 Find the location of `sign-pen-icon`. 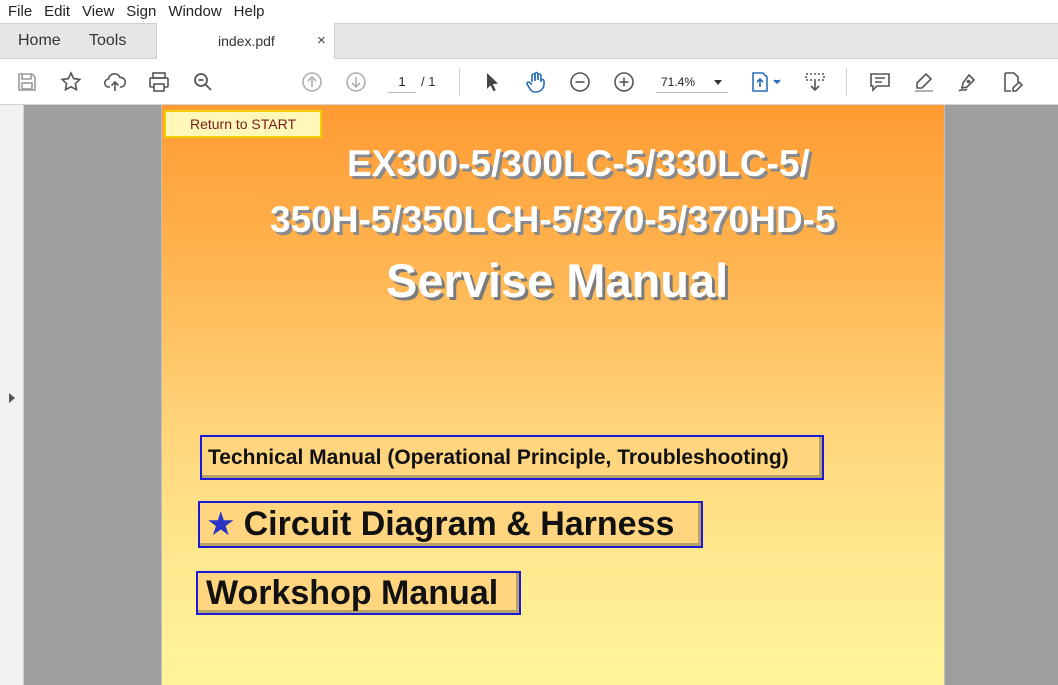

sign-pen-icon is located at coordinates (968, 82).